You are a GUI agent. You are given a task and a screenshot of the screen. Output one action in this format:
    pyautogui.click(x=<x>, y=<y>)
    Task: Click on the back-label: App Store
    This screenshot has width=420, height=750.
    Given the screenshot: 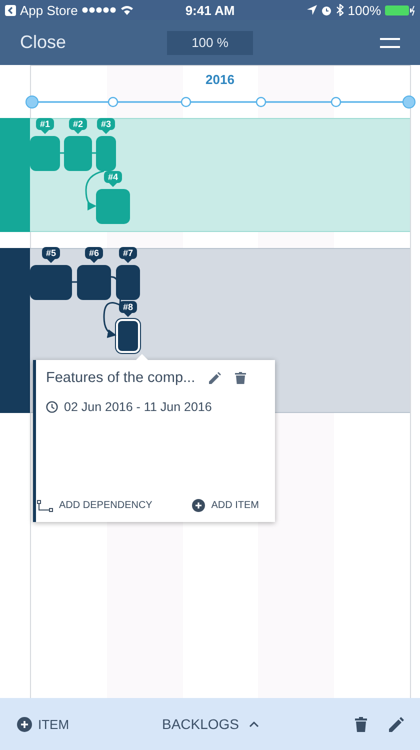 What is the action you would take?
    pyautogui.click(x=49, y=10)
    